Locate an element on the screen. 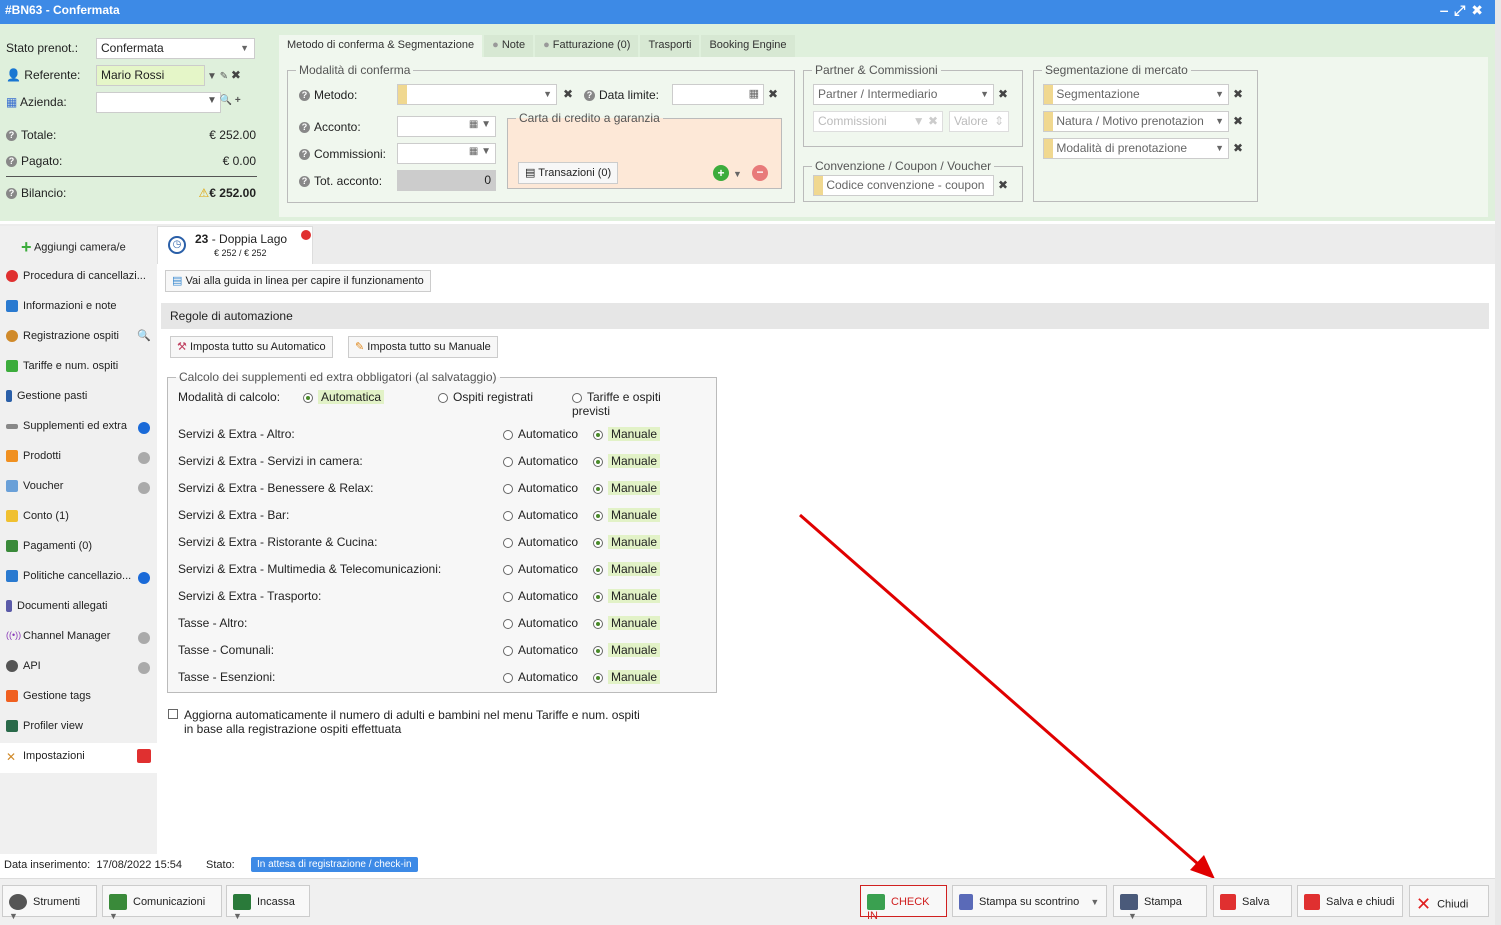 This screenshot has width=1501, height=925. natura-select: Natura / Motivo prenotazion ▼ is located at coordinates (1136, 121).